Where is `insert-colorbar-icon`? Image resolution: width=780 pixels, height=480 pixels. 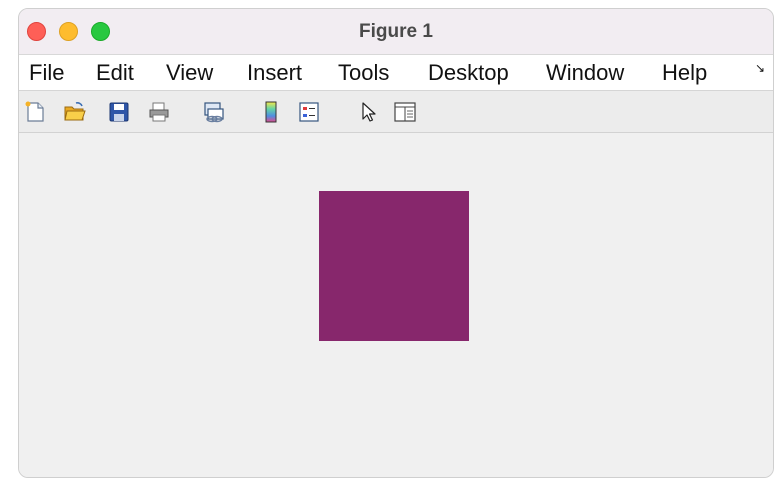
insert-colorbar-icon is located at coordinates (271, 112).